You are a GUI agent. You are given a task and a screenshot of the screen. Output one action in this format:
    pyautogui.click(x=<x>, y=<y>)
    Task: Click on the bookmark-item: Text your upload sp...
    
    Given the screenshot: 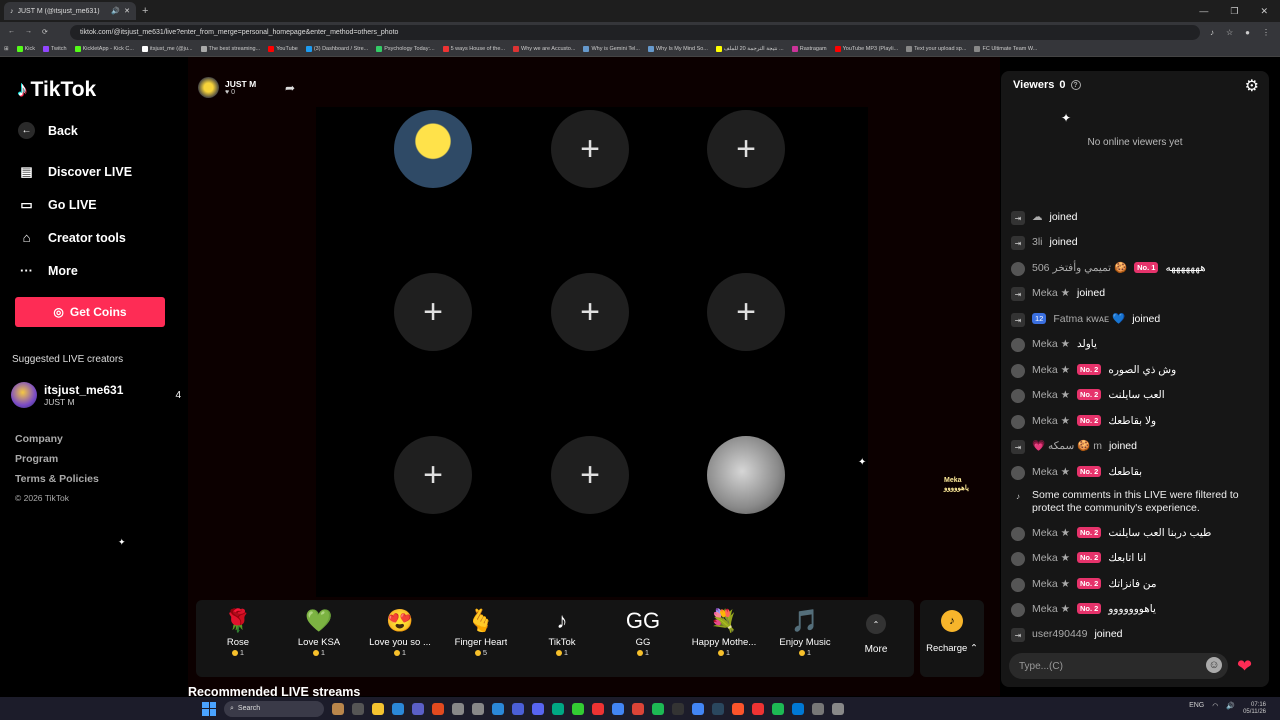 What is the action you would take?
    pyautogui.click(x=936, y=49)
    